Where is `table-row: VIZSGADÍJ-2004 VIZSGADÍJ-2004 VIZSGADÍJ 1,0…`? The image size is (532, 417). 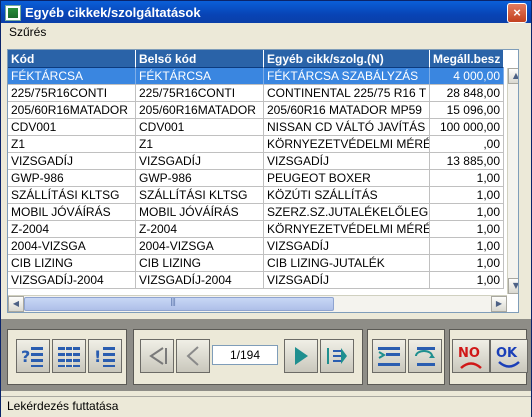 table-row: VIZSGADÍJ-2004 VIZSGADÍJ-2004 VIZSGADÍJ 1,0… is located at coordinates (256, 280).